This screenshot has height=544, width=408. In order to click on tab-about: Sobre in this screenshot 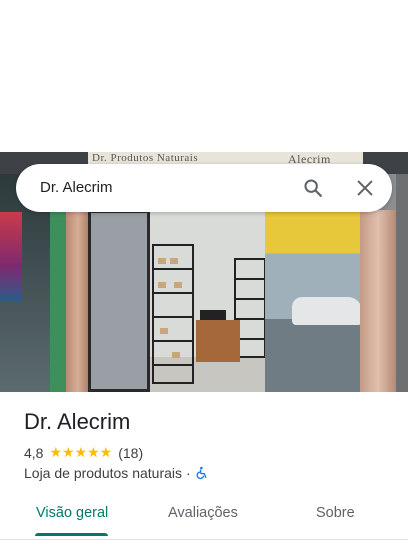, I will do `click(335, 513)`.